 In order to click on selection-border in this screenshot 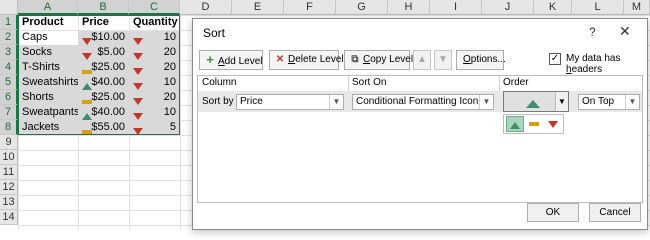, I will do `click(99, 75)`.